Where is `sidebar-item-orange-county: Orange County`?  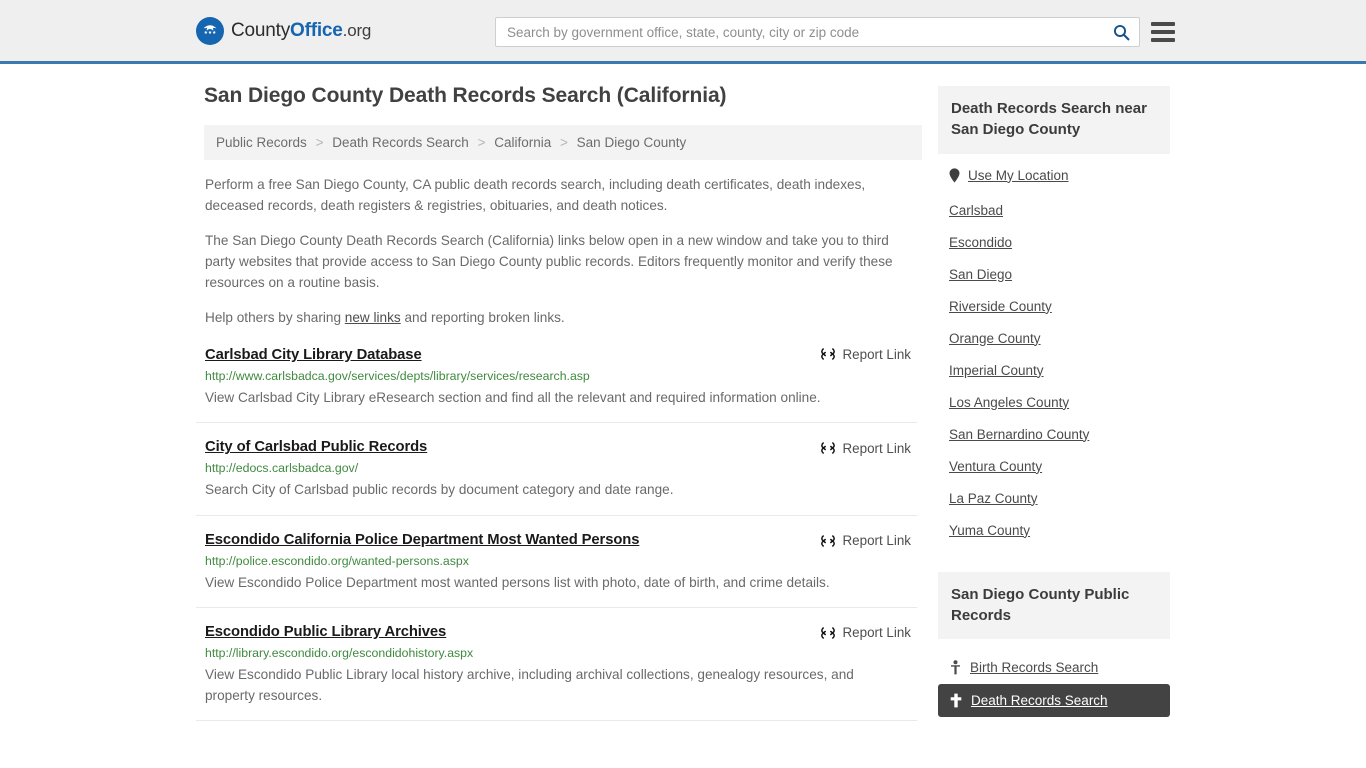
sidebar-item-orange-county: Orange County is located at coordinates (989, 338).